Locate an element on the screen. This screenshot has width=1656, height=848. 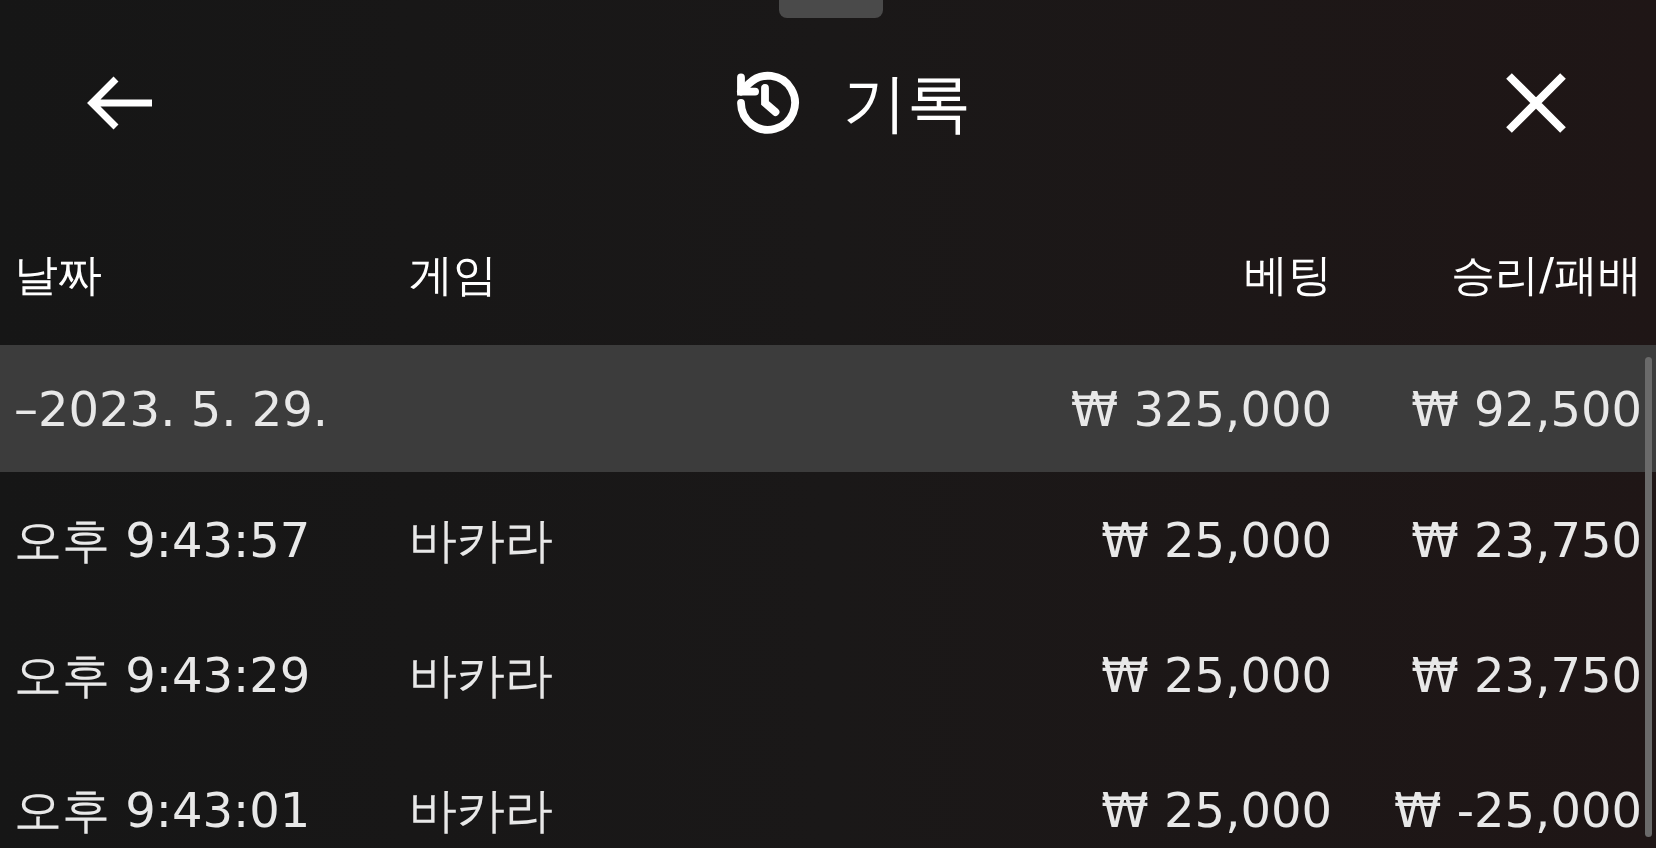
column-header: 베팅 is located at coordinates (1287, 275).